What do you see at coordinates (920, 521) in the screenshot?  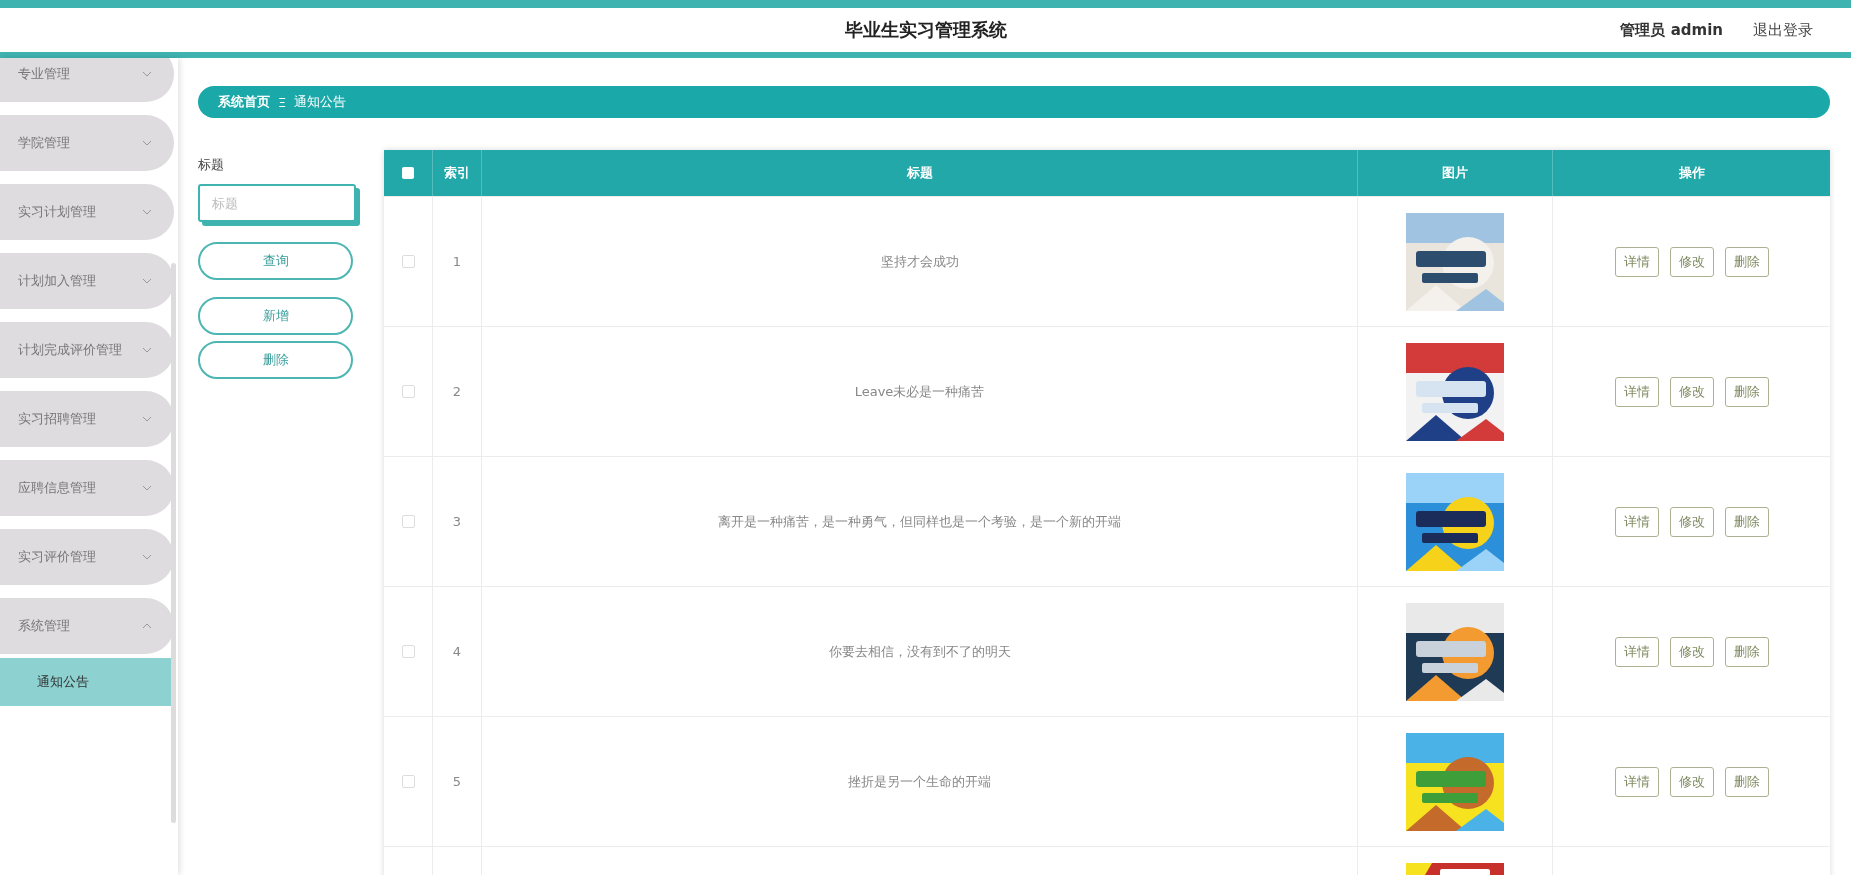 I see `table-cell: 离开是一种痛苦，是一种勇气，但同样也是一个考验，是一个新的开端` at bounding box center [920, 521].